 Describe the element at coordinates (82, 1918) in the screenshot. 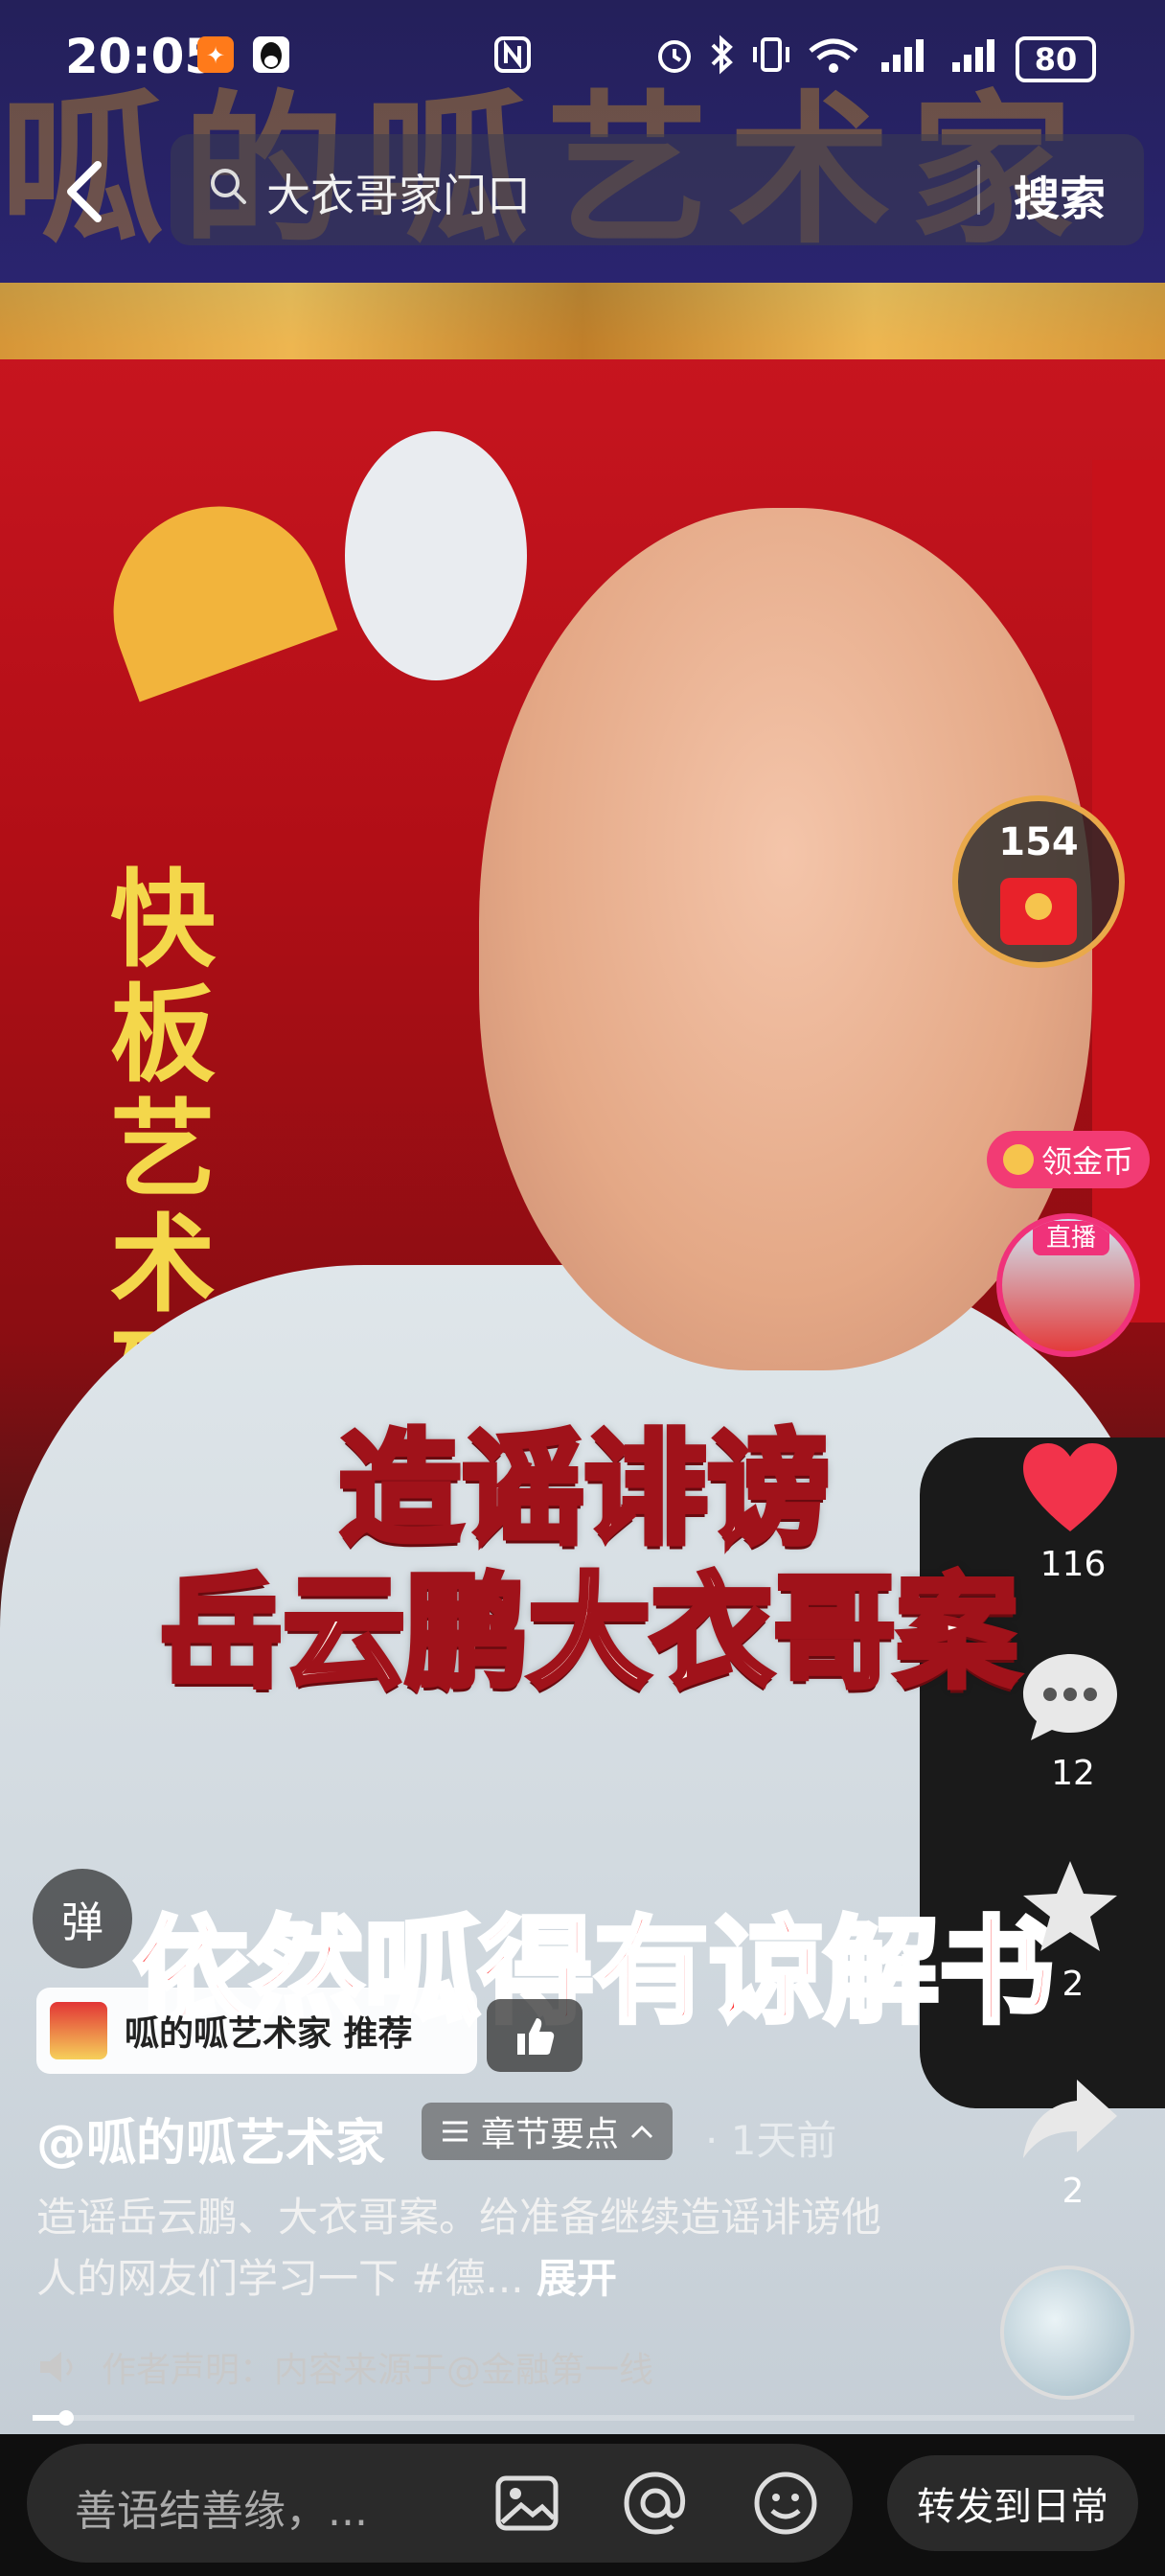

I see `danmu-toggle: 弹` at that location.